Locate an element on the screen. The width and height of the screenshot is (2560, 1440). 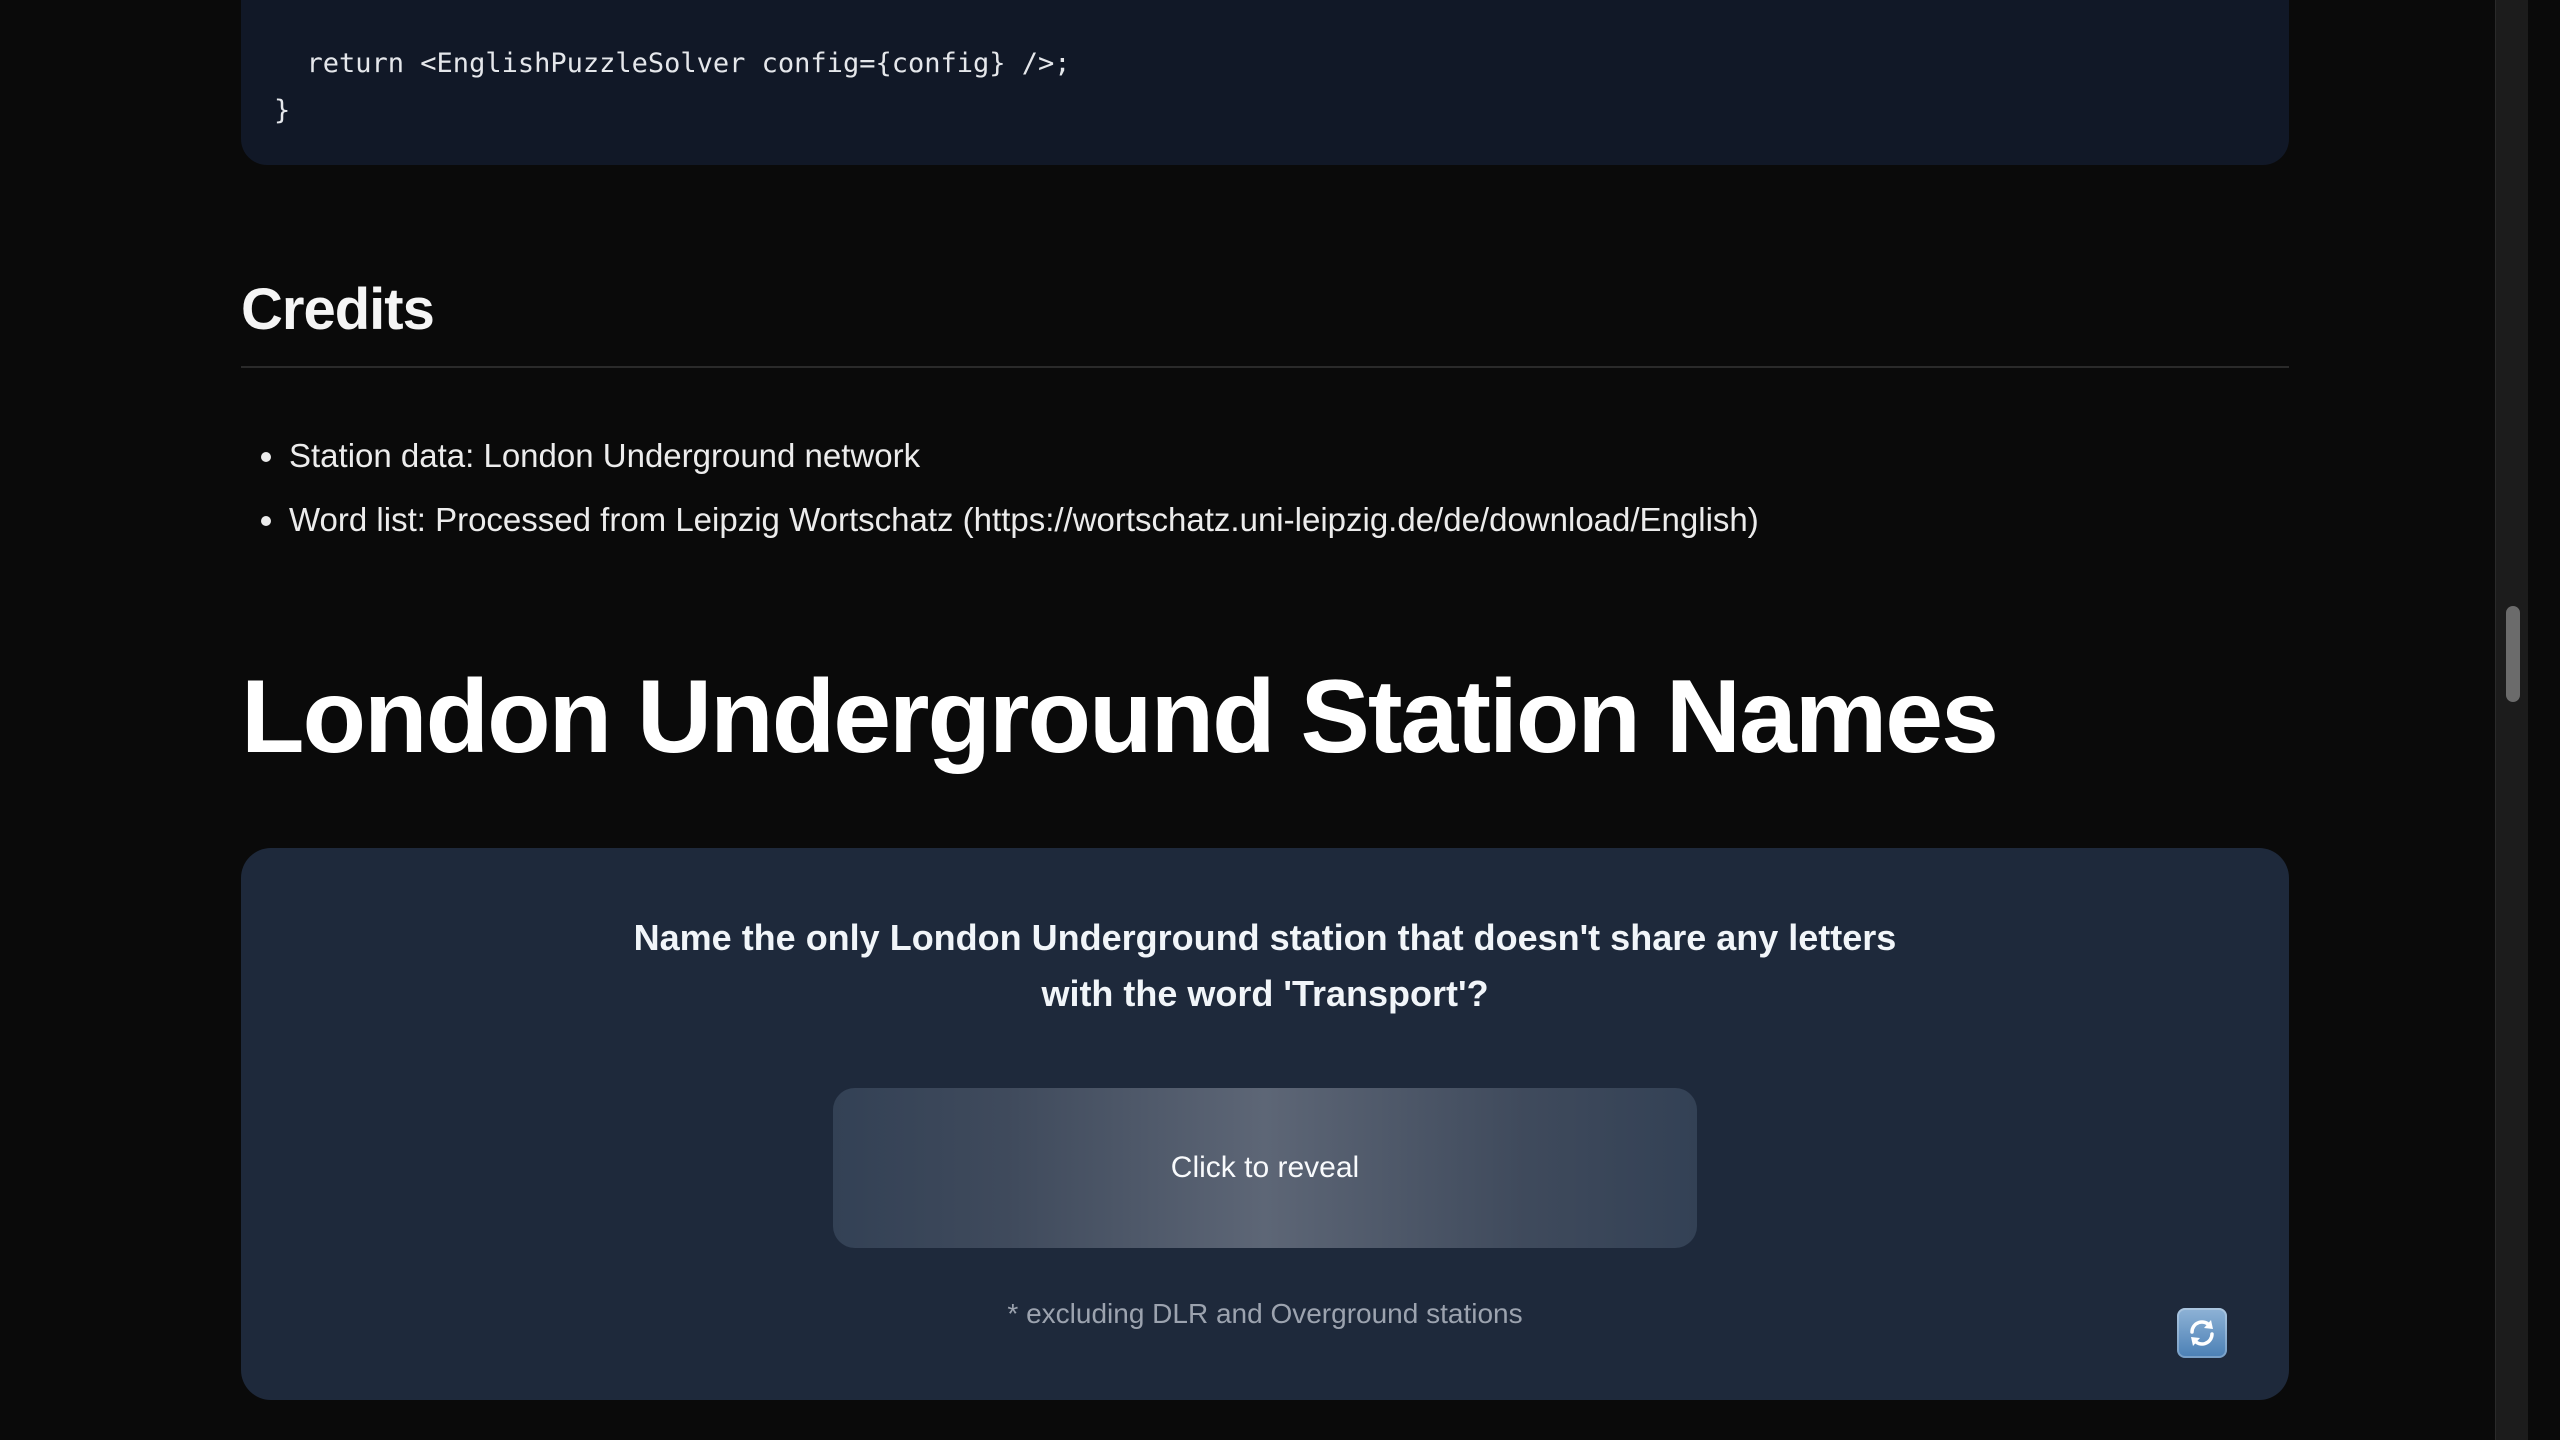
footnote: * excluding DLR and Overground stations is located at coordinates (1265, 1313).